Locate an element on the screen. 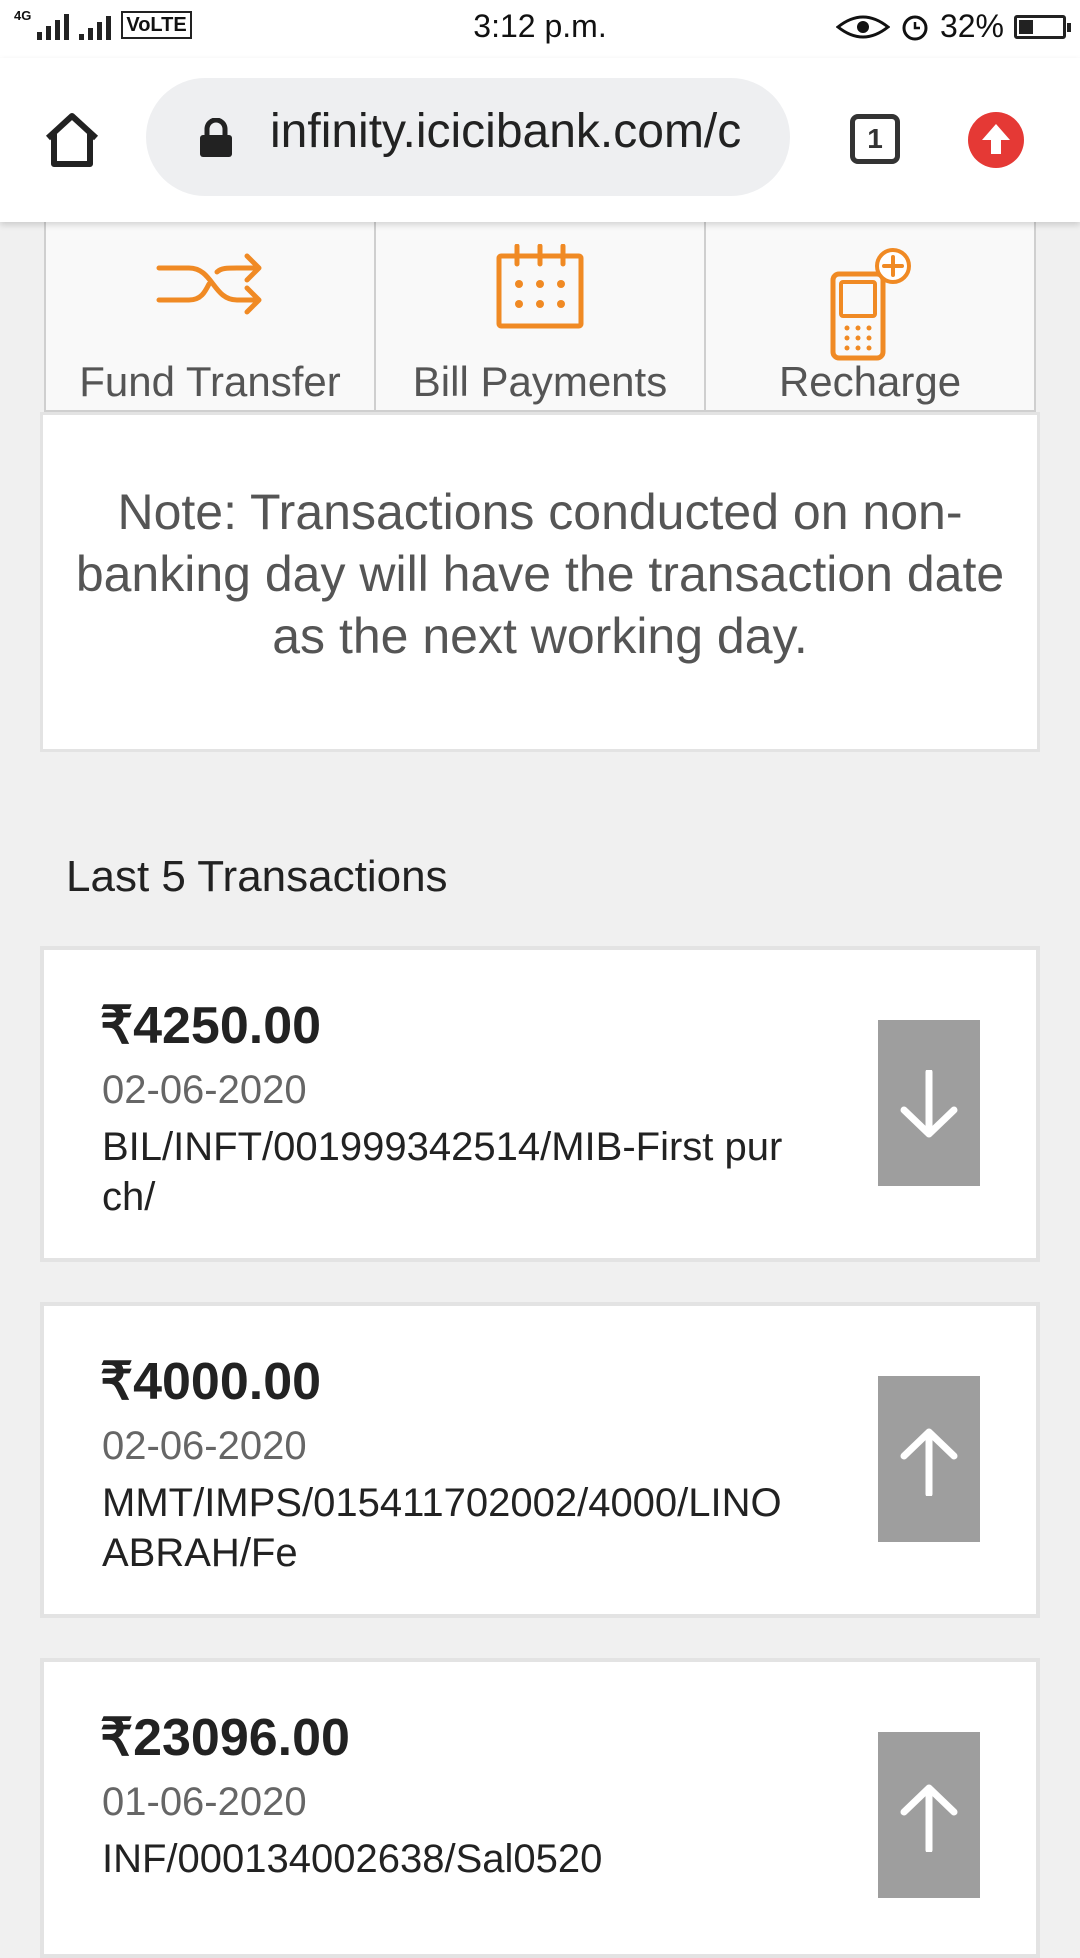 The width and height of the screenshot is (1080, 1958). transaction-description: INF/000134002638/Sal0520 is located at coordinates (352, 1859).